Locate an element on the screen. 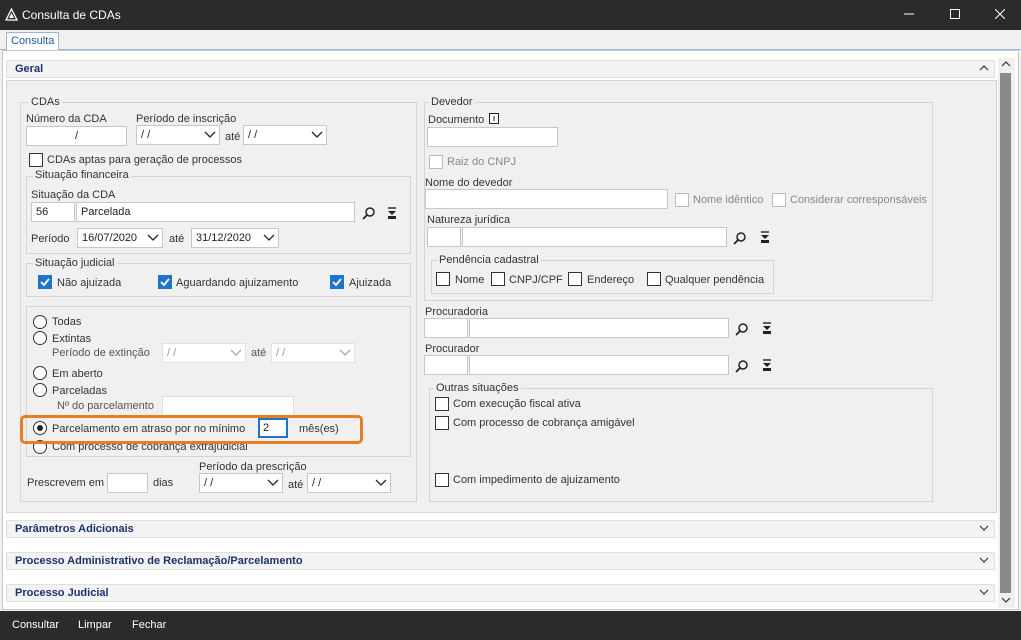 This screenshot has width=1021, height=640. scrollbar-thumb is located at coordinates (1005, 333).